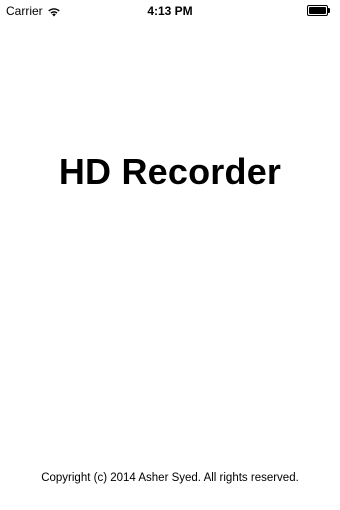  What do you see at coordinates (329, 10) in the screenshot?
I see `battery-nub` at bounding box center [329, 10].